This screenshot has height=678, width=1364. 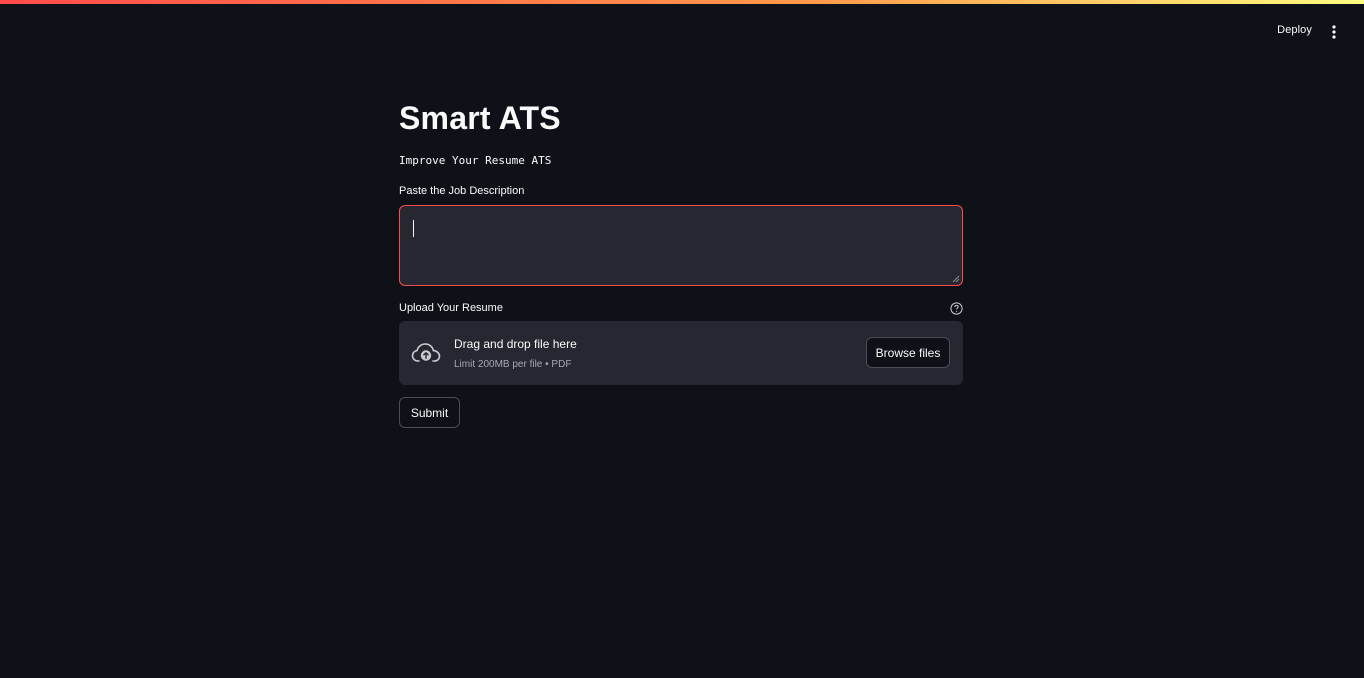 What do you see at coordinates (956, 308) in the screenshot?
I see `question-circle-icon` at bounding box center [956, 308].